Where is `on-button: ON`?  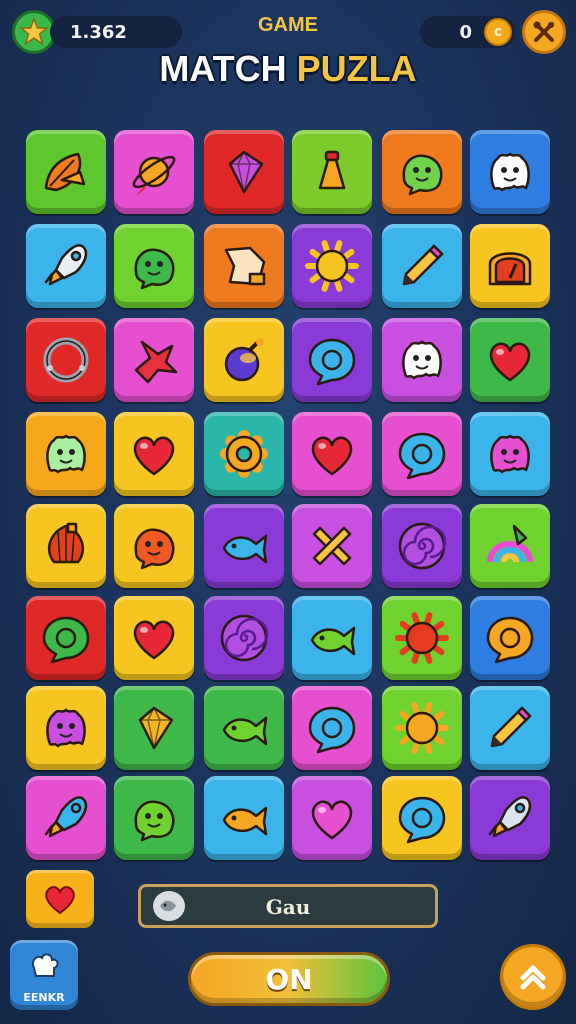
on-button: ON is located at coordinates (289, 979).